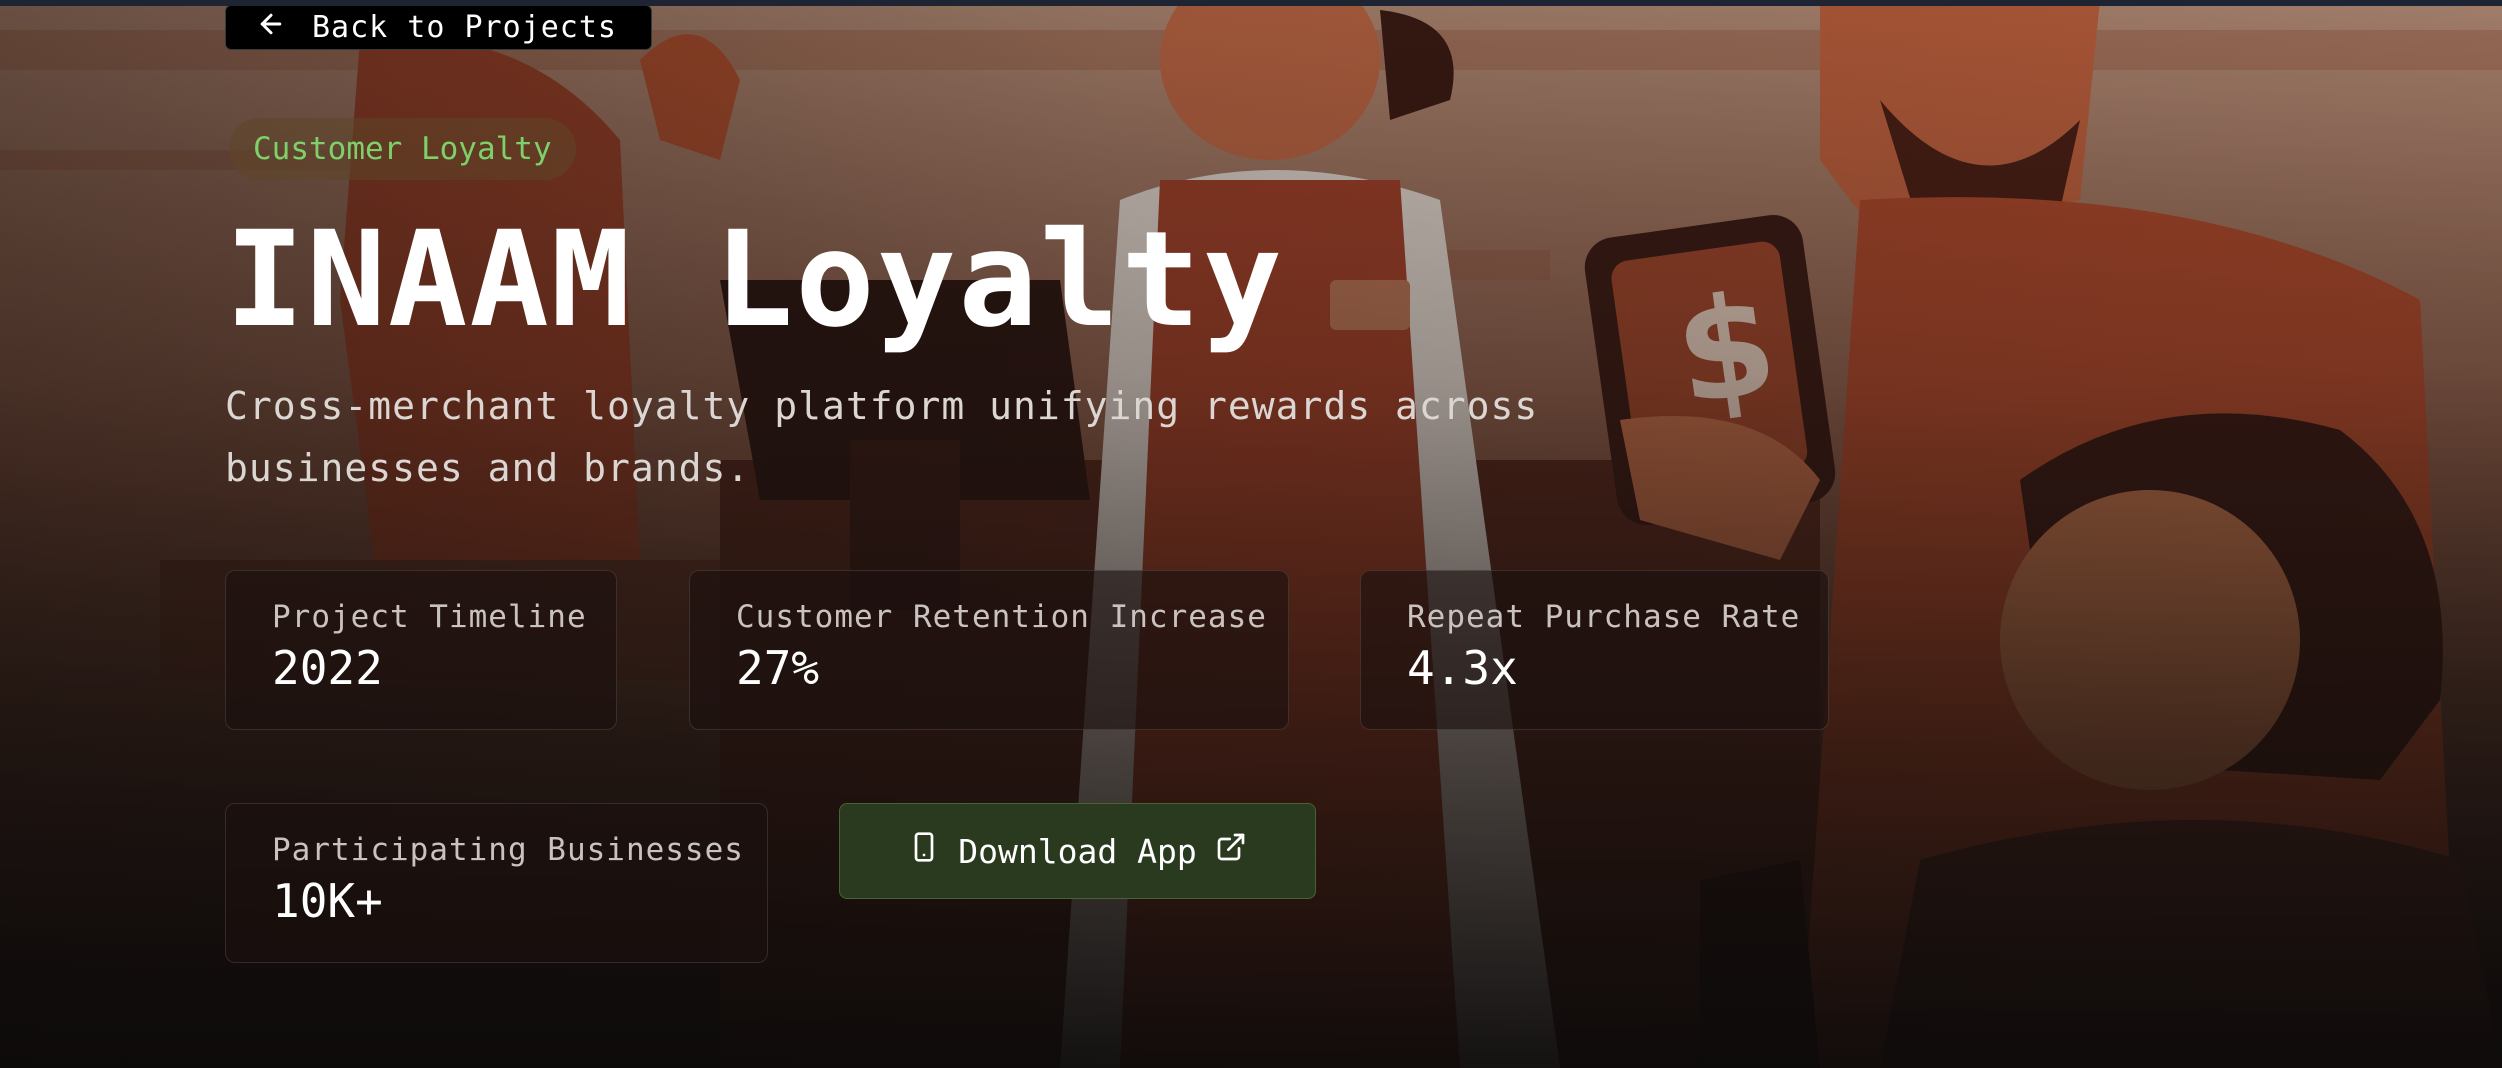 This screenshot has height=1068, width=2502. What do you see at coordinates (421, 650) in the screenshot?
I see `stat-card-timeline: Project Timeline 2022` at bounding box center [421, 650].